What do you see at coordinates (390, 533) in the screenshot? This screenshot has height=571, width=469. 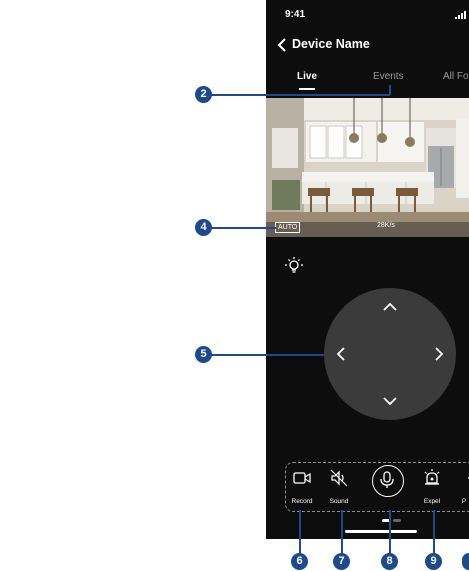 I see `callout-8-line` at bounding box center [390, 533].